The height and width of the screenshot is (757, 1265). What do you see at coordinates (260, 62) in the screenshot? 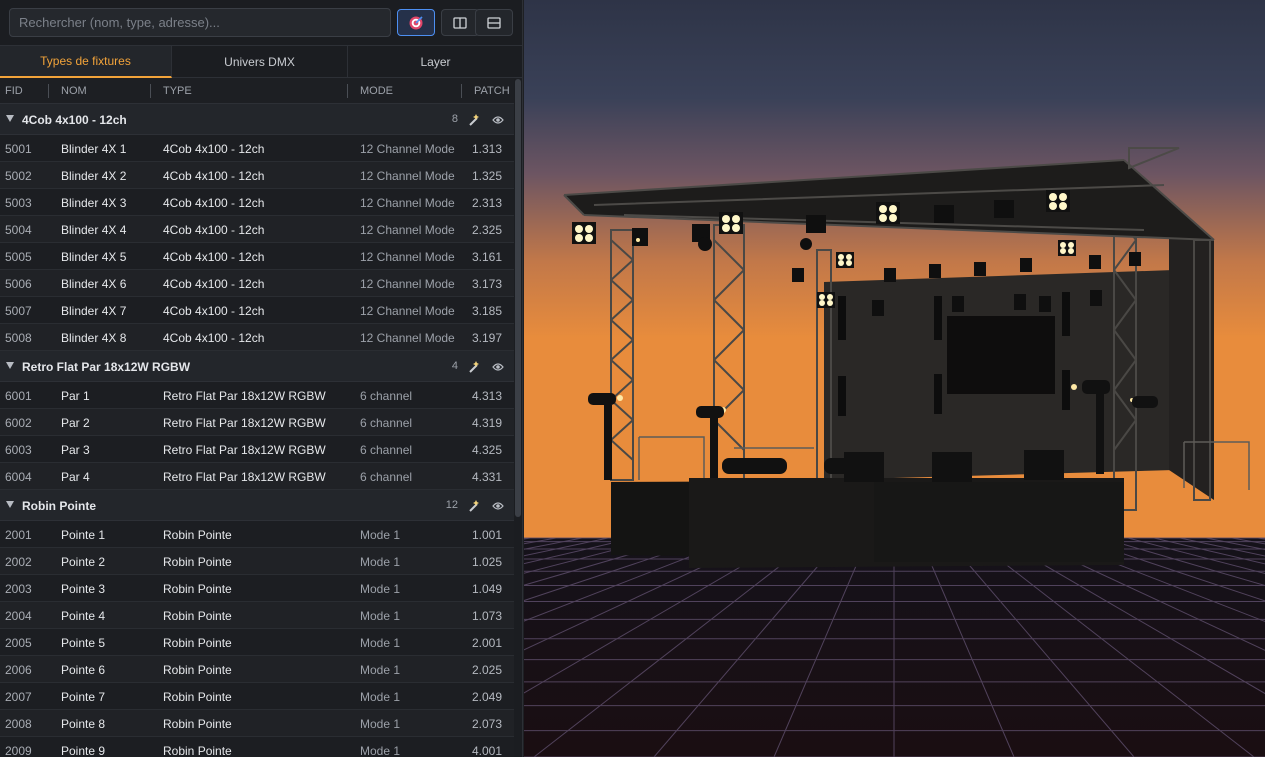
I see `tab-univers-dmx: Univers DMX` at bounding box center [260, 62].